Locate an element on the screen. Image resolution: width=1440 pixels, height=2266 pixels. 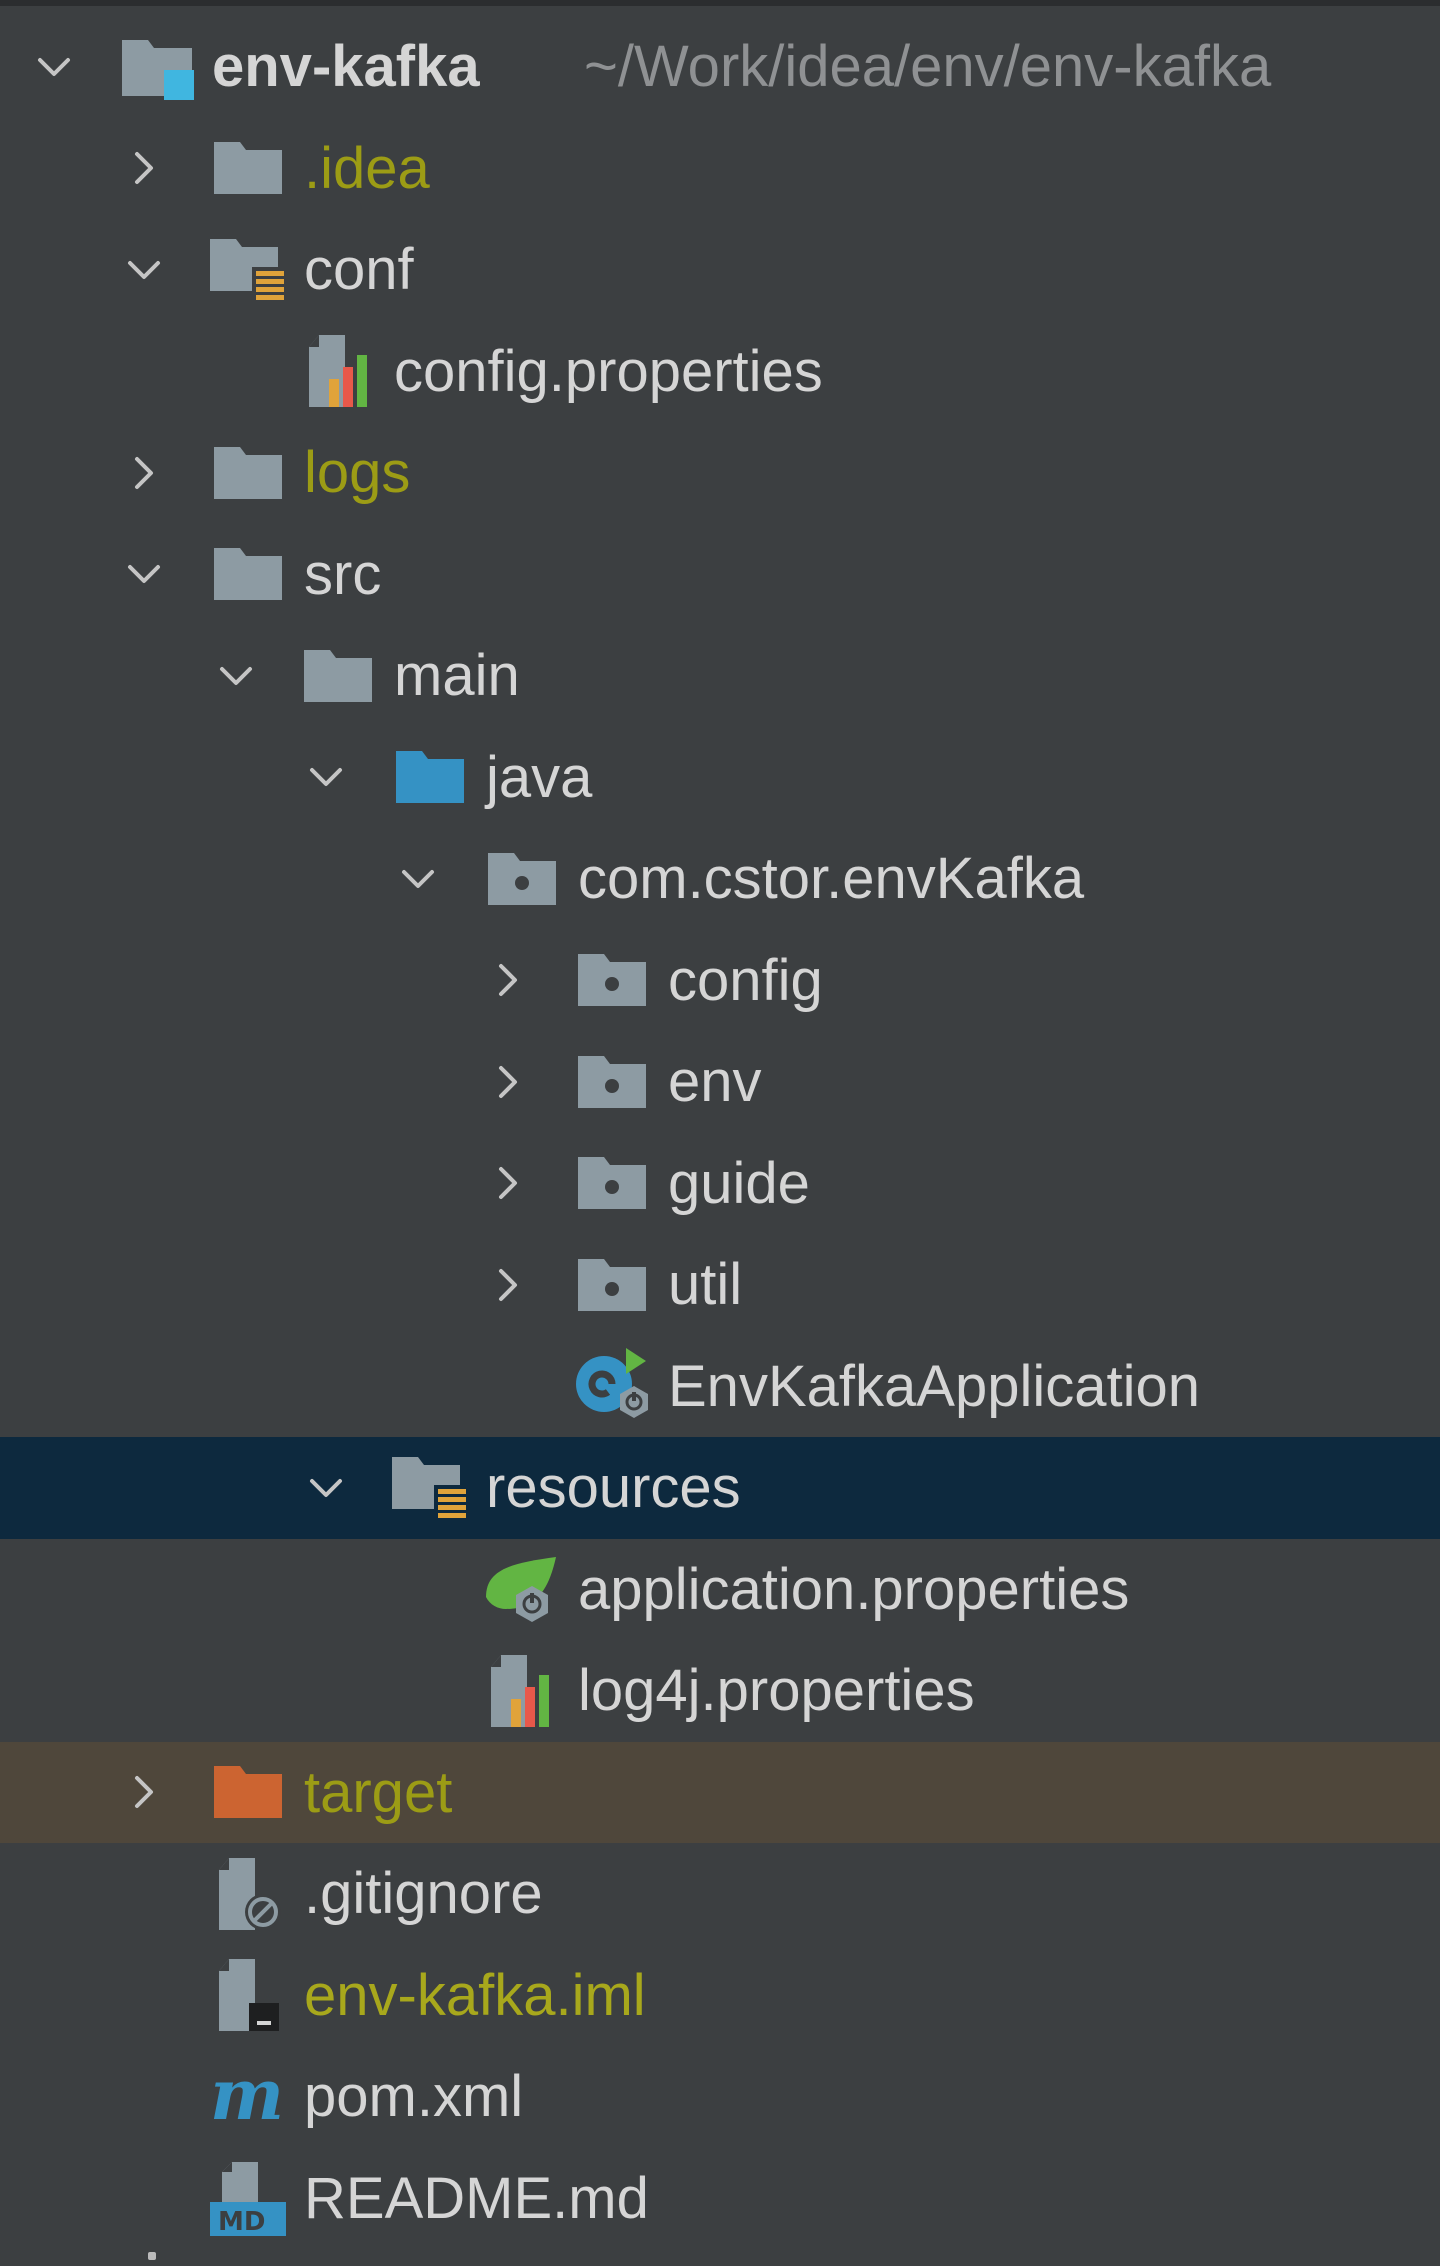
tree-row-pkg-env: env is located at coordinates (720, 1082).